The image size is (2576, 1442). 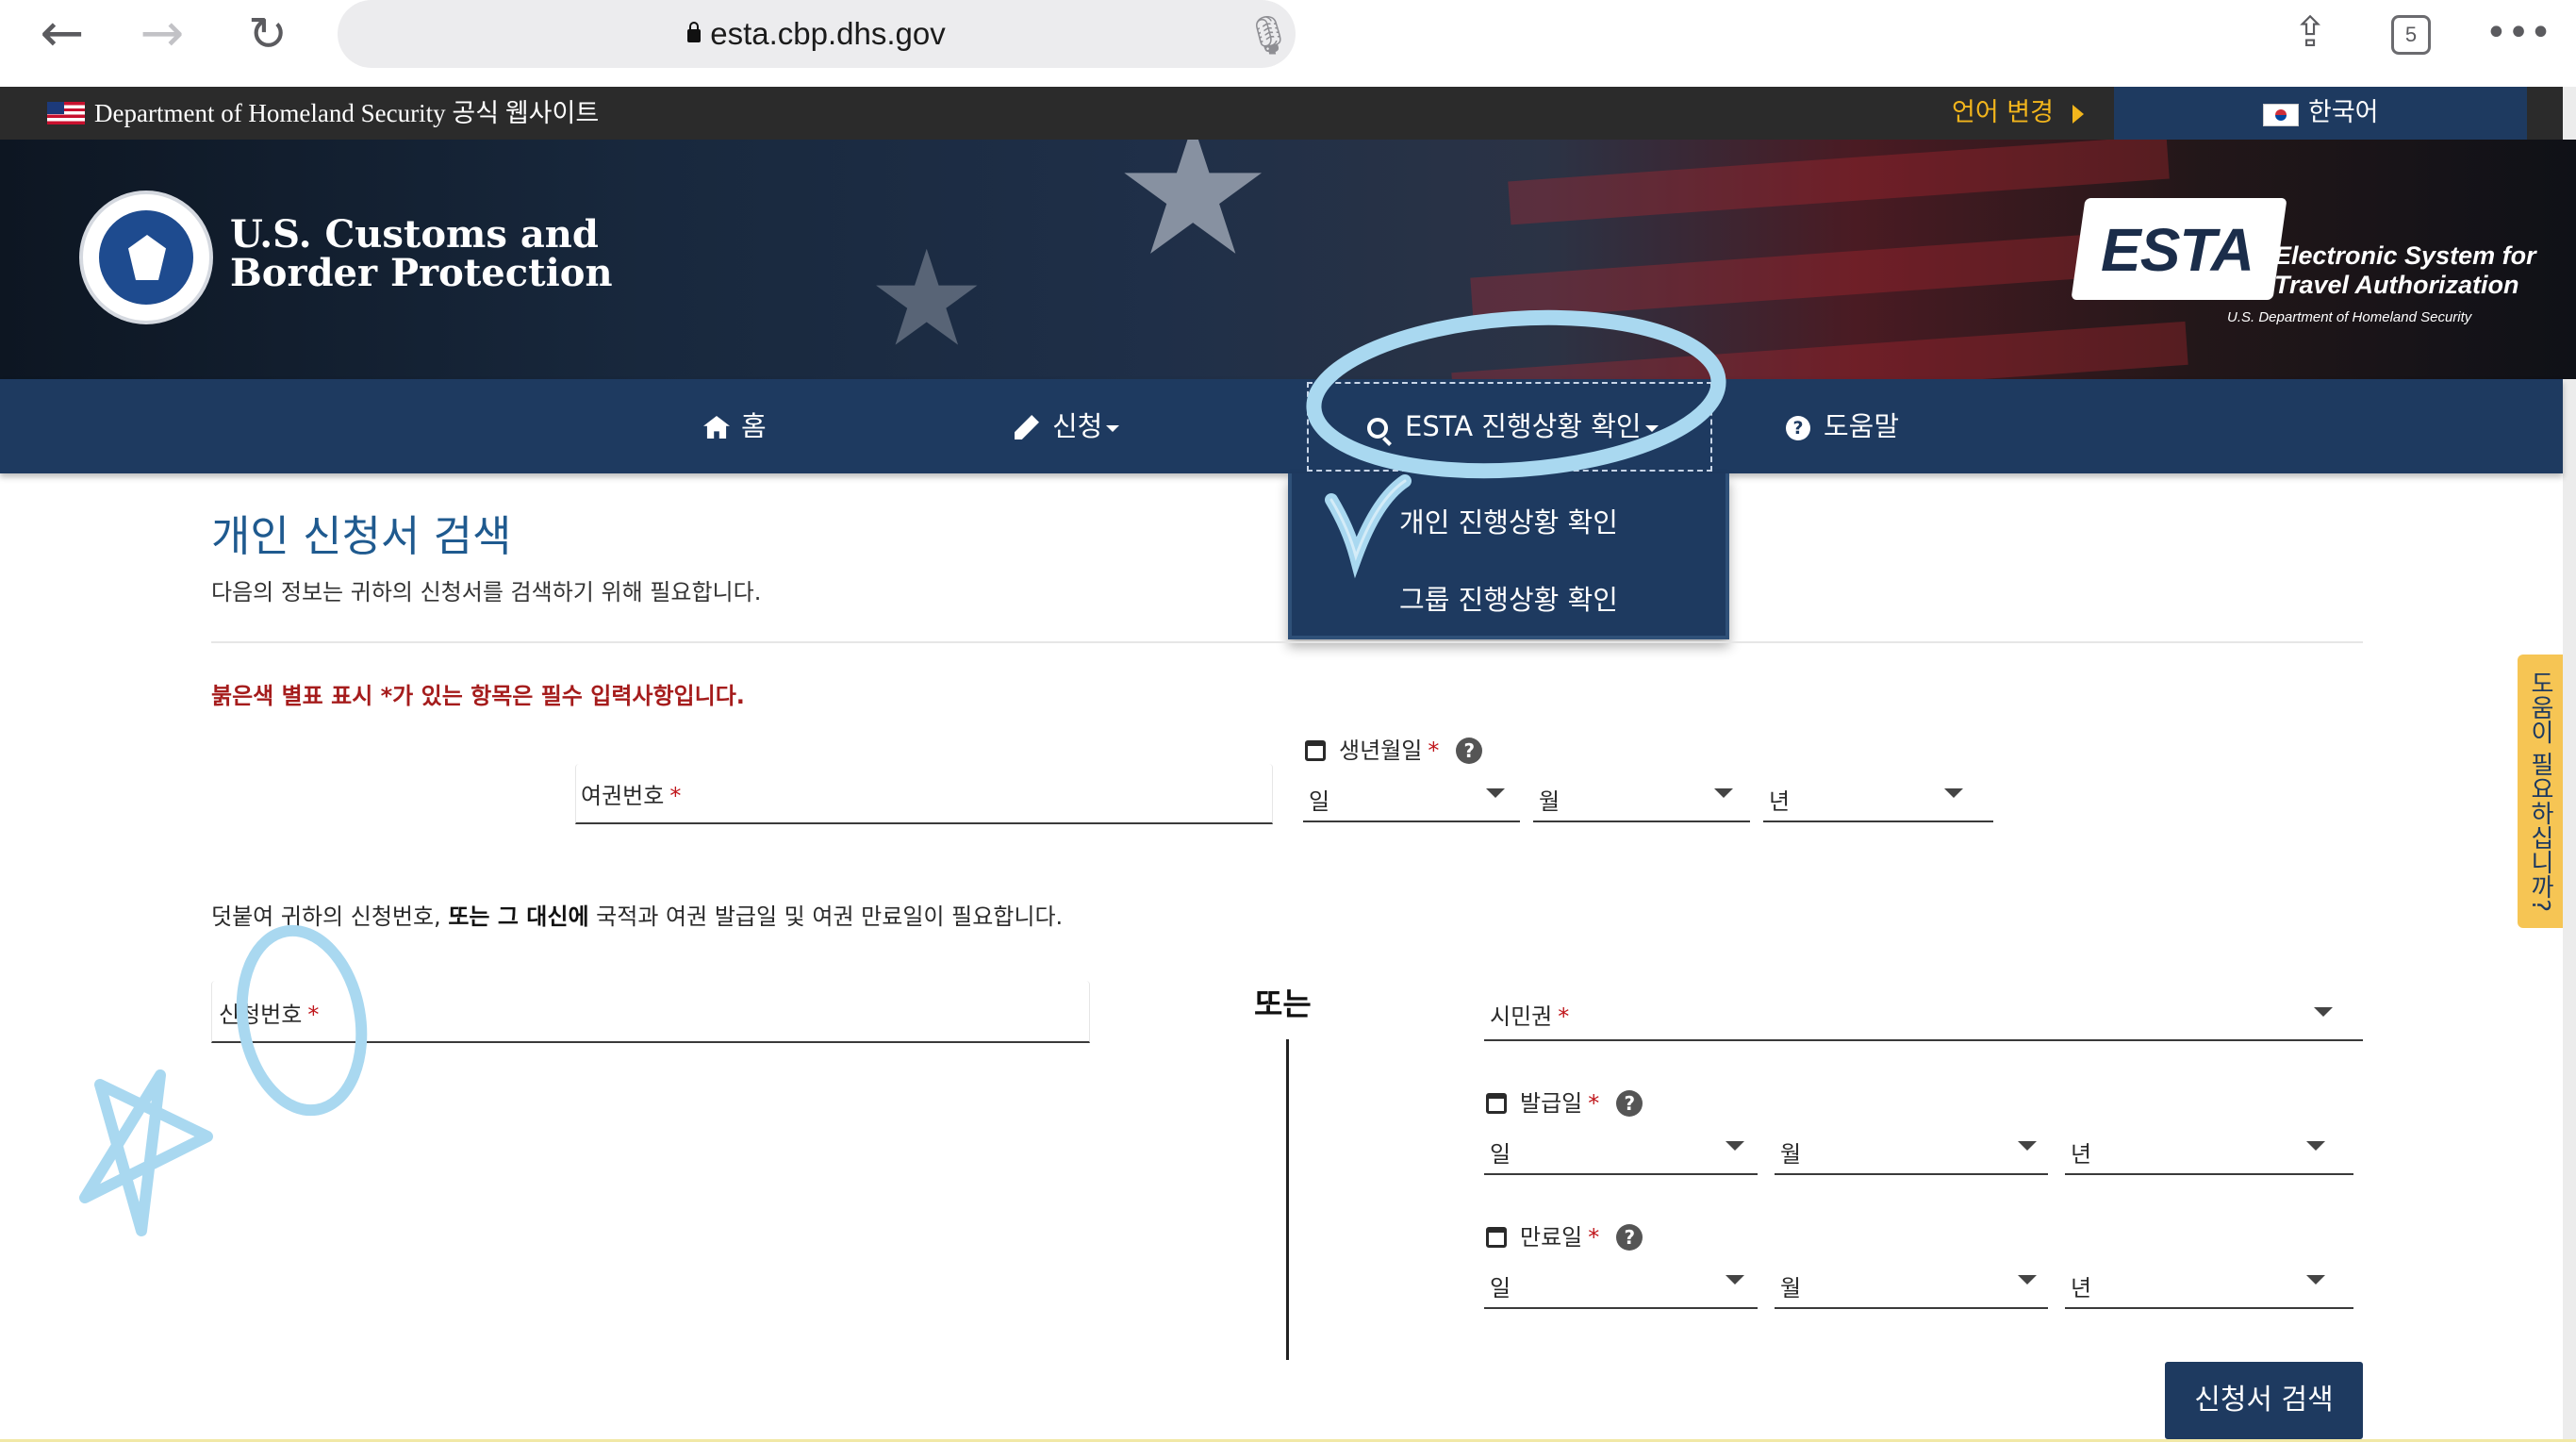 What do you see at coordinates (2281, 115) in the screenshot?
I see `korea-flag-icon` at bounding box center [2281, 115].